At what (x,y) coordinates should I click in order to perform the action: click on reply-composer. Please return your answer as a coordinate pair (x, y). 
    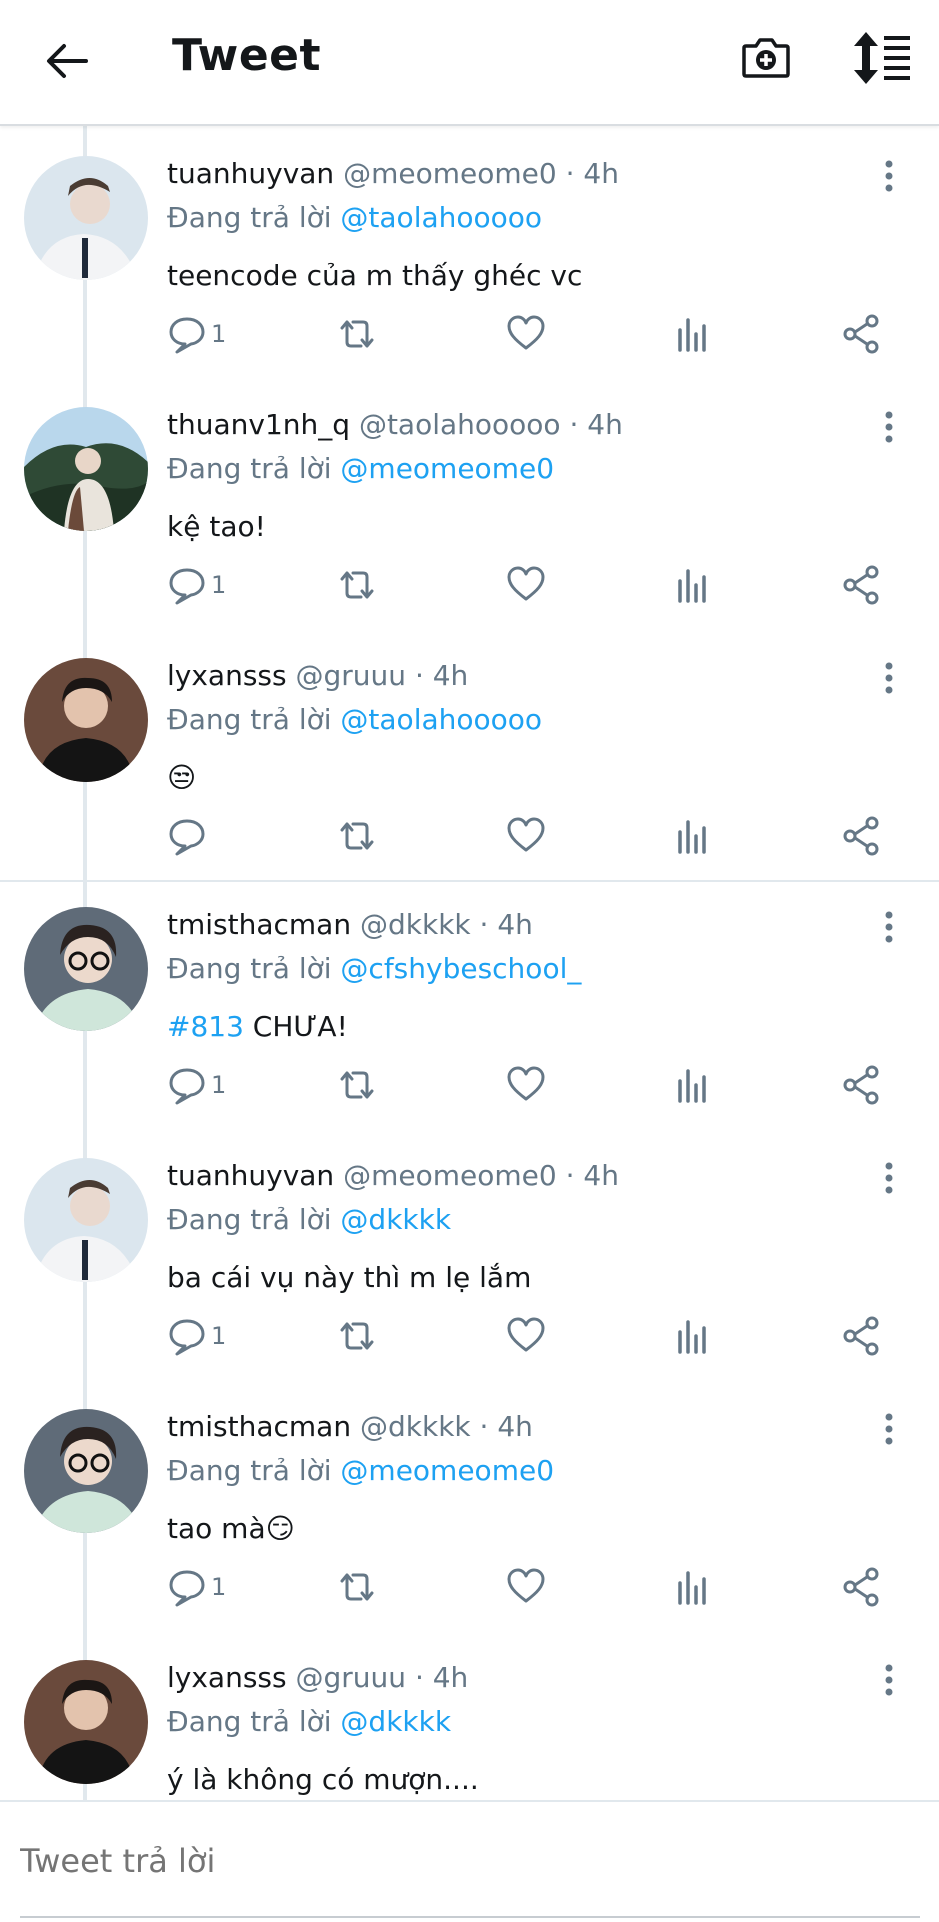
    Looking at the image, I should click on (469, 1861).